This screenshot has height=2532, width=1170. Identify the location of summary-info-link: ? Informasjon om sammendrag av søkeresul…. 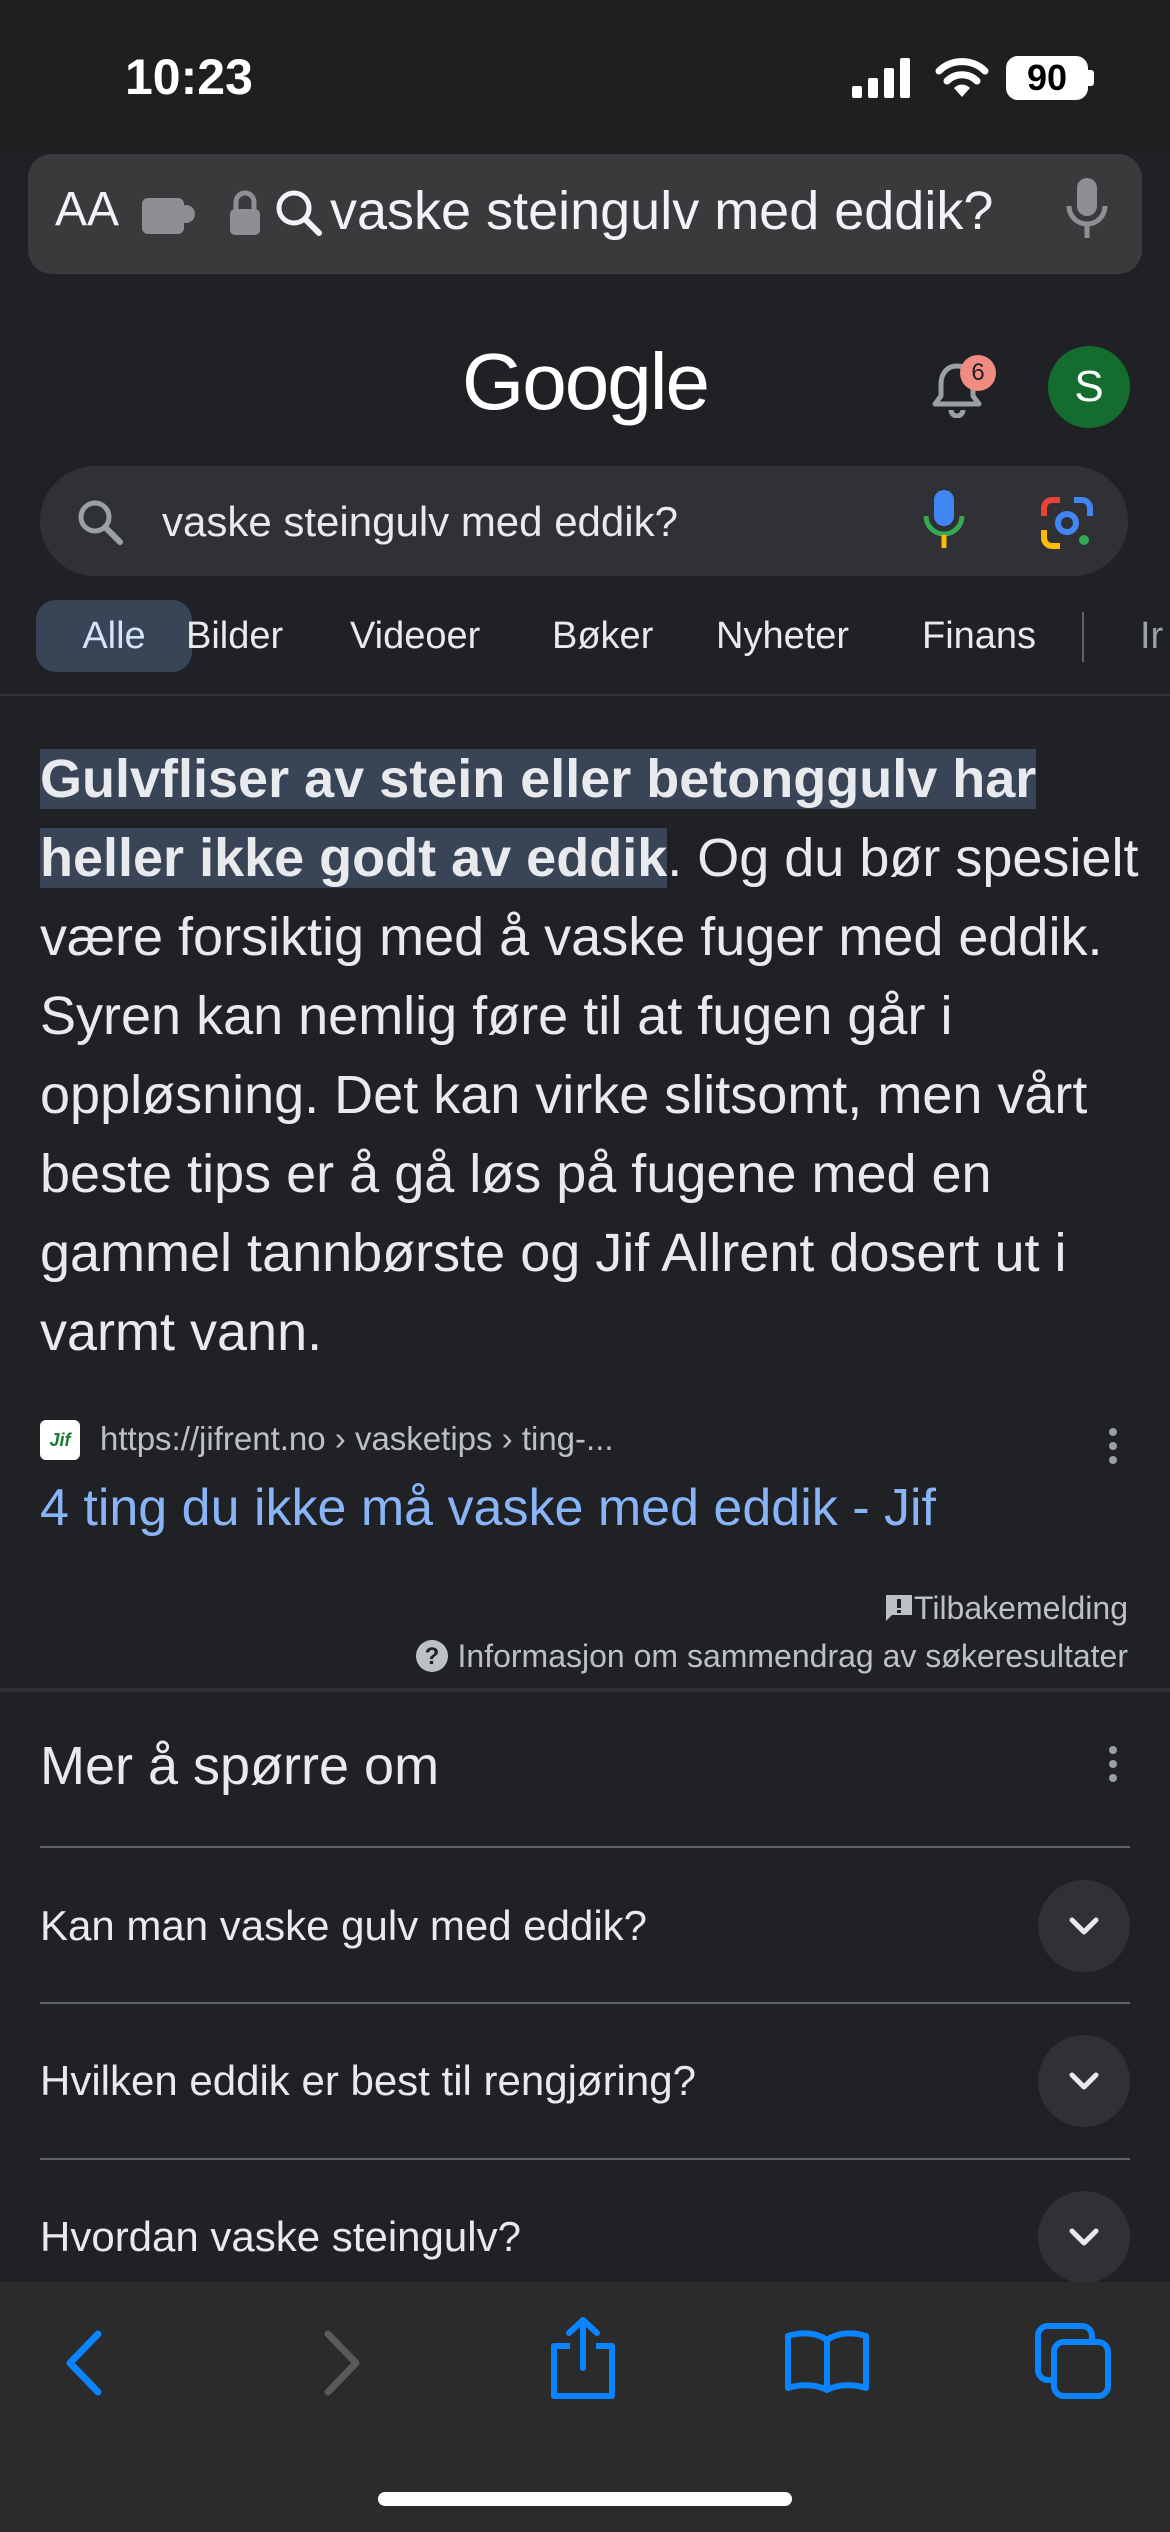
(771, 1656).